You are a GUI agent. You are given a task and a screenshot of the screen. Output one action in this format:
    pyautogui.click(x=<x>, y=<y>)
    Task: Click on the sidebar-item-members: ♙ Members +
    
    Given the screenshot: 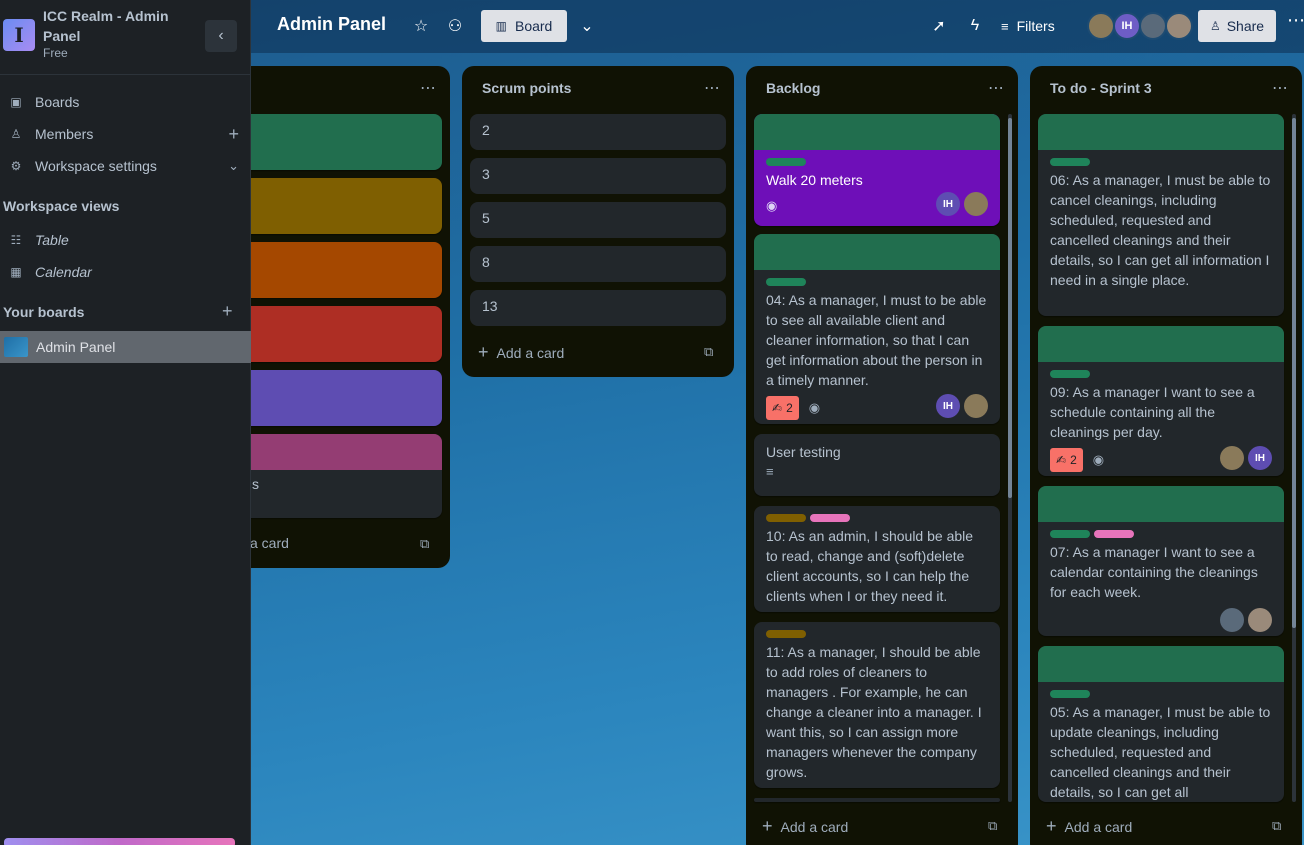 What is the action you would take?
    pyautogui.click(x=125, y=134)
    